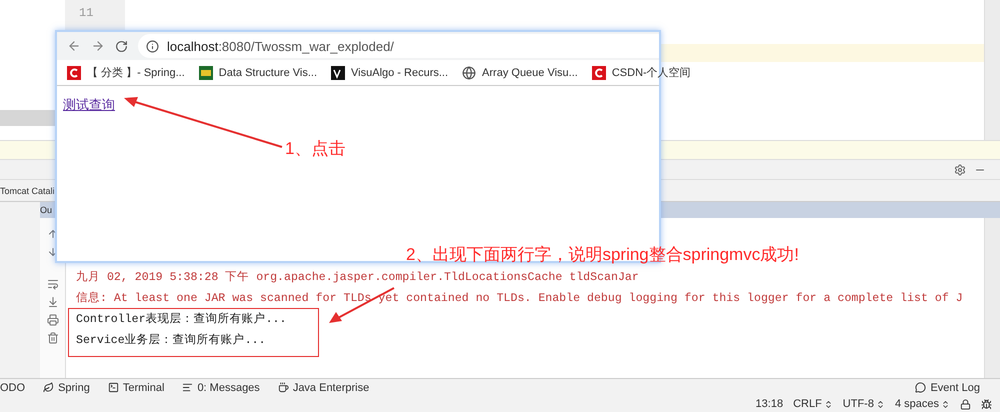  Describe the element at coordinates (315, 149) in the screenshot. I see `annotation-text: 1、点击` at that location.